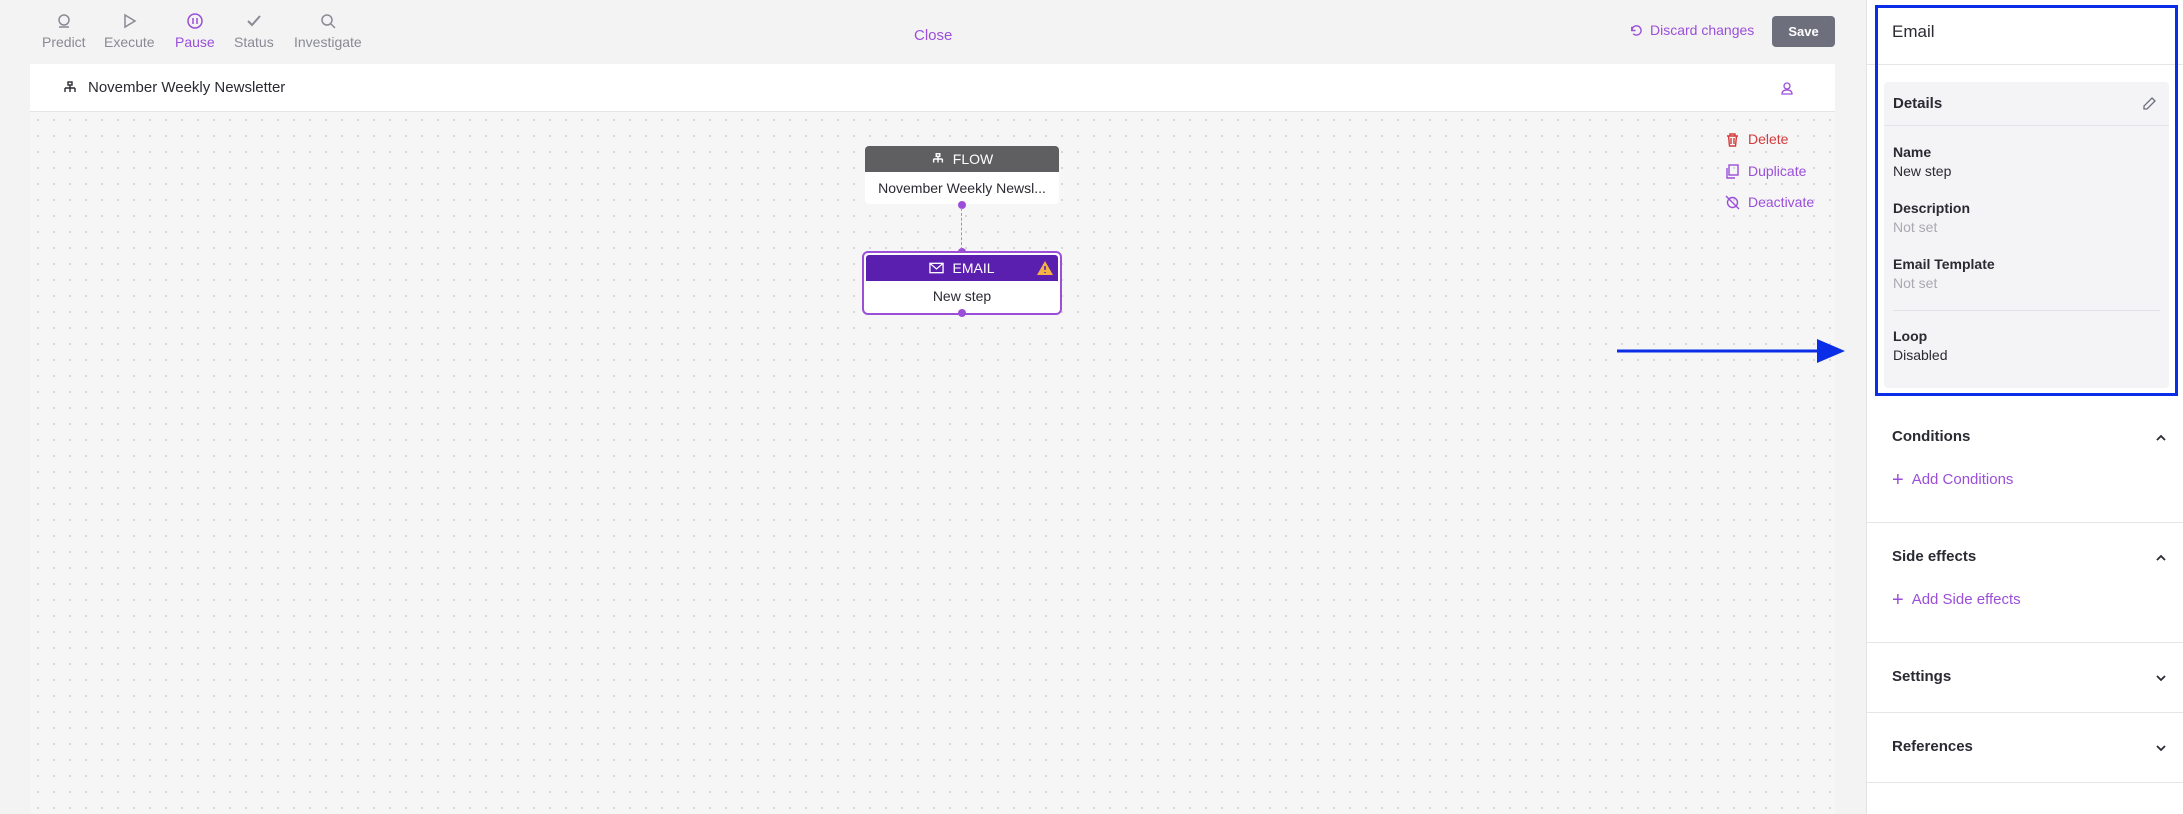  Describe the element at coordinates (1045, 268) in the screenshot. I see `warning-icon` at that location.